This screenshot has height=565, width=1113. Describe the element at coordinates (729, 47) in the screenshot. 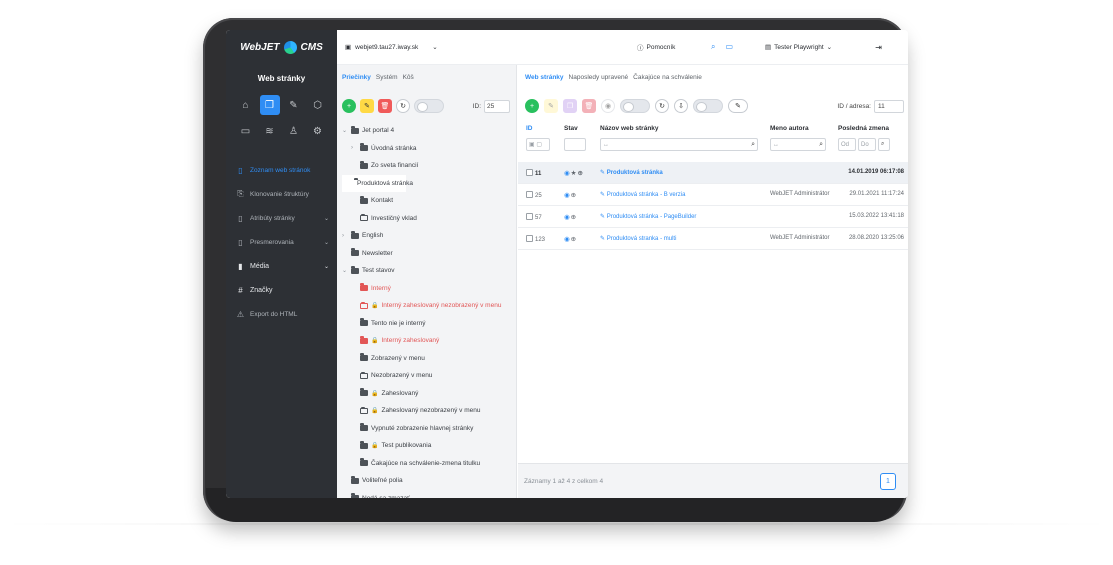

I see `monitor-icon: ▭` at that location.